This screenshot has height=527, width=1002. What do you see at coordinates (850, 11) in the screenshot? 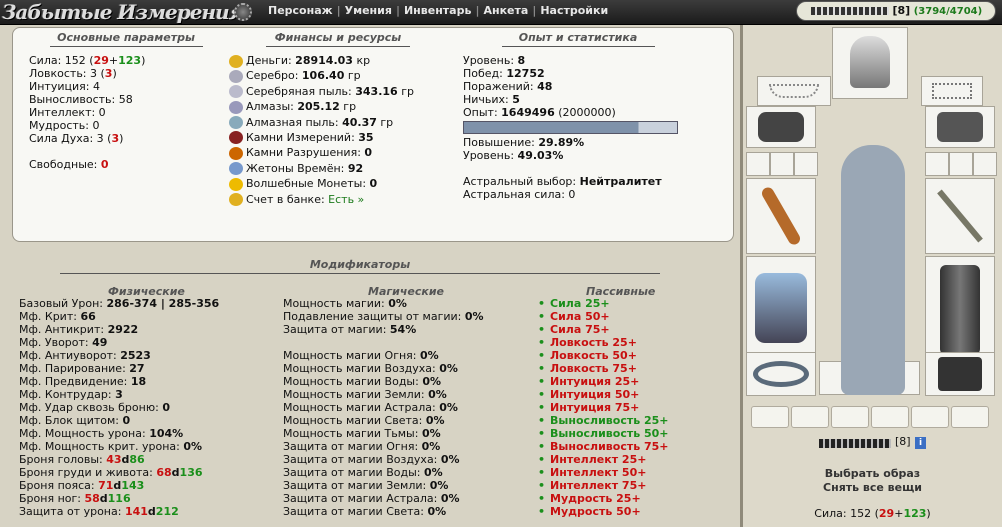
I see `character-name-redacted` at bounding box center [850, 11].